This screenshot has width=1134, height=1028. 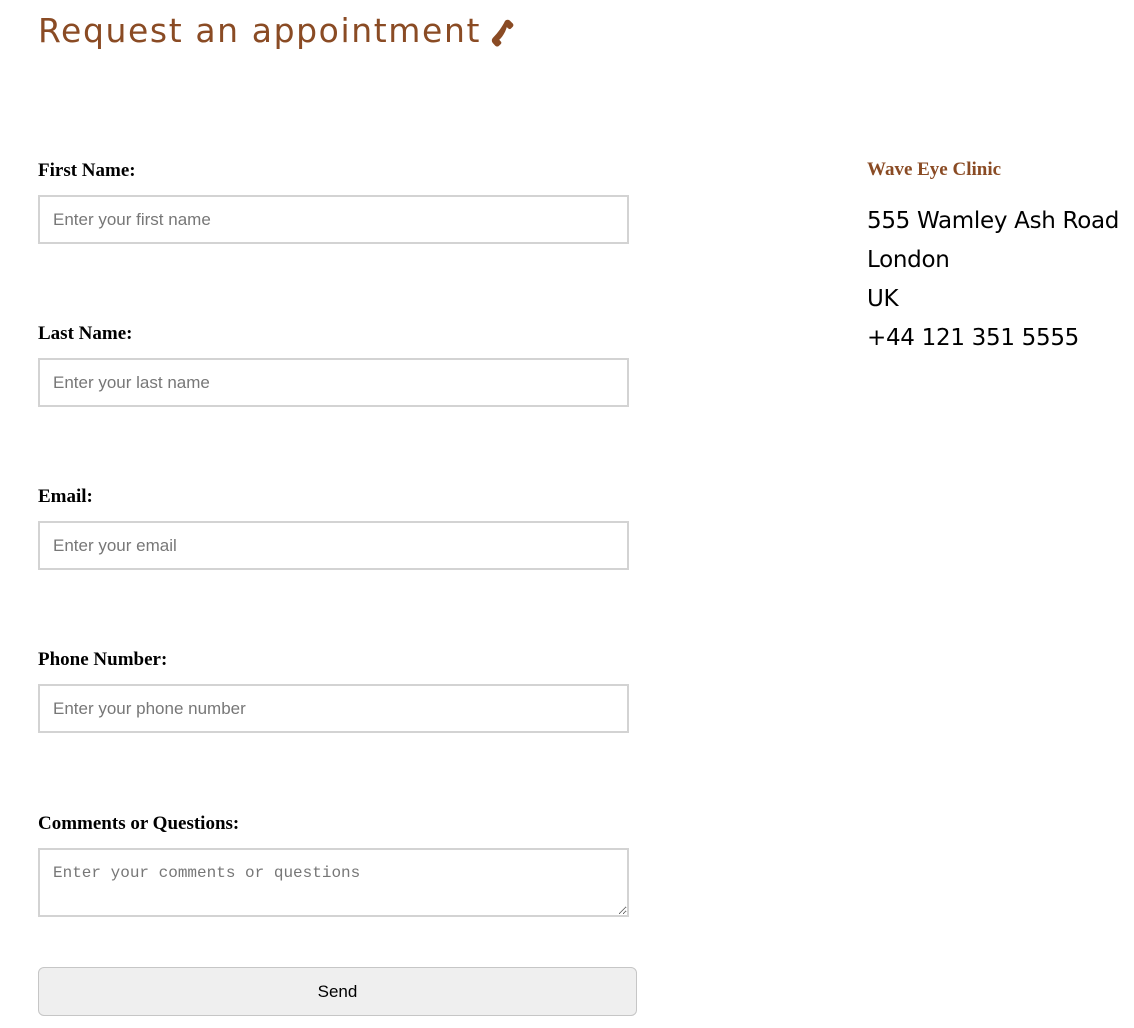 I want to click on last-name-input, so click(x=333, y=382).